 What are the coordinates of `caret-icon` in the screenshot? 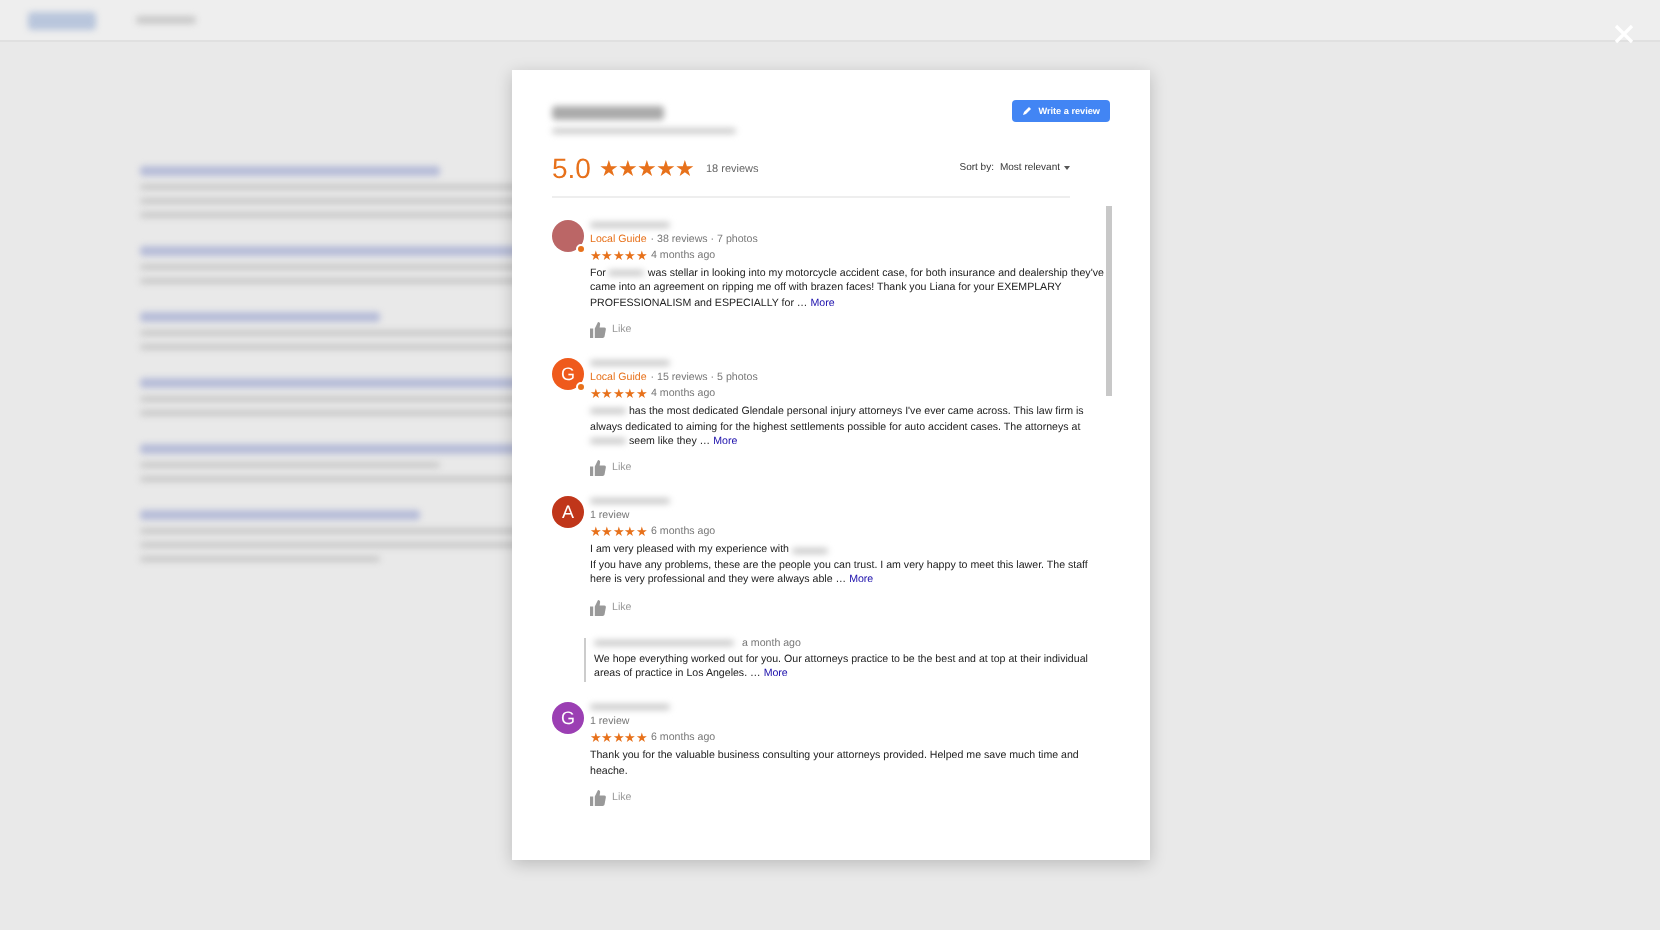 It's located at (1067, 168).